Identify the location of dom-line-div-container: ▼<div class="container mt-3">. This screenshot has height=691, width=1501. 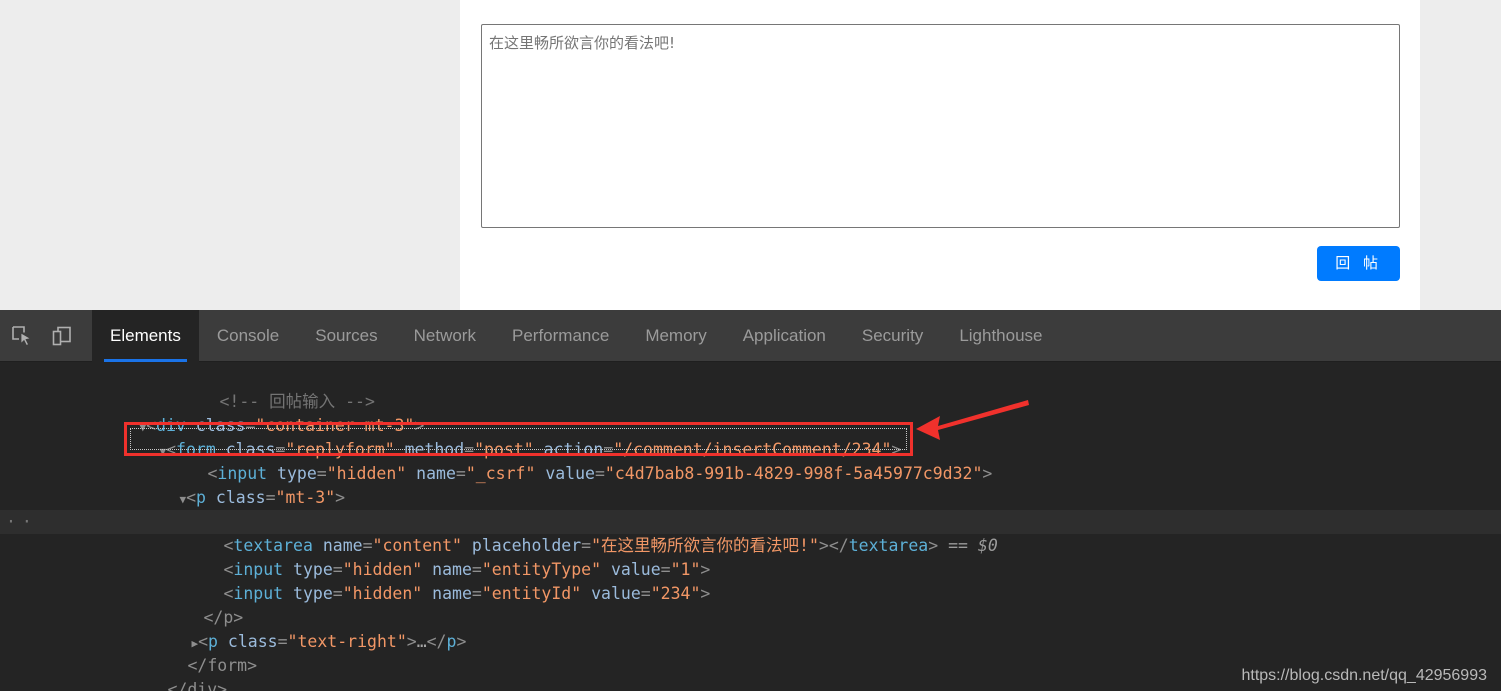
(750, 412).